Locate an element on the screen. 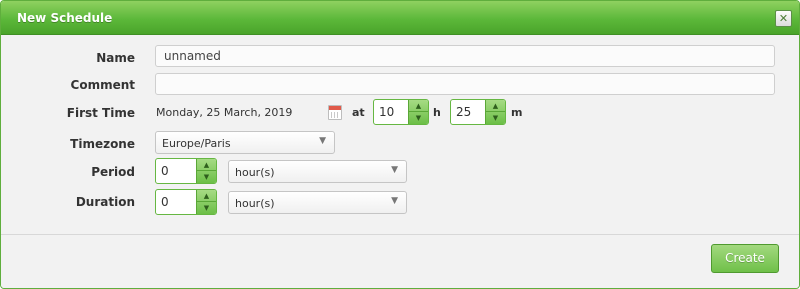 Image resolution: width=800 pixels, height=289 pixels. period-decrement-button: ▼ is located at coordinates (206, 177).